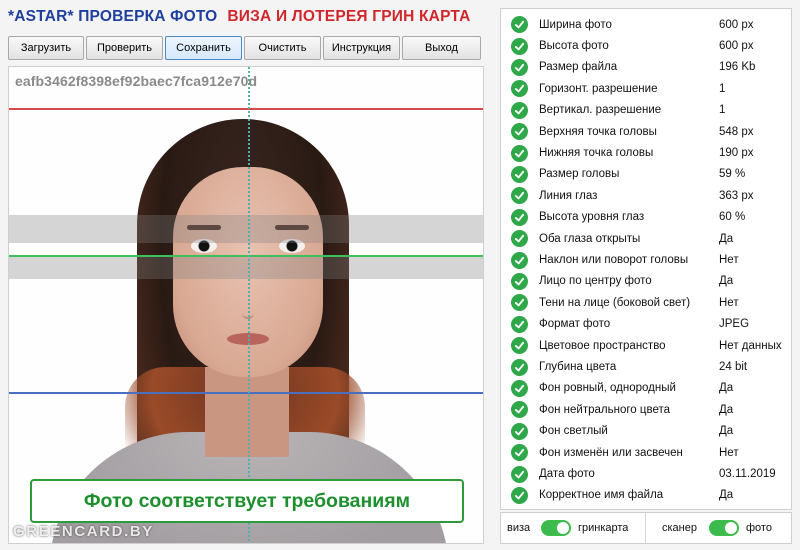 This screenshot has width=800, height=550. I want to click on check-label: Размер головы, so click(579, 174).